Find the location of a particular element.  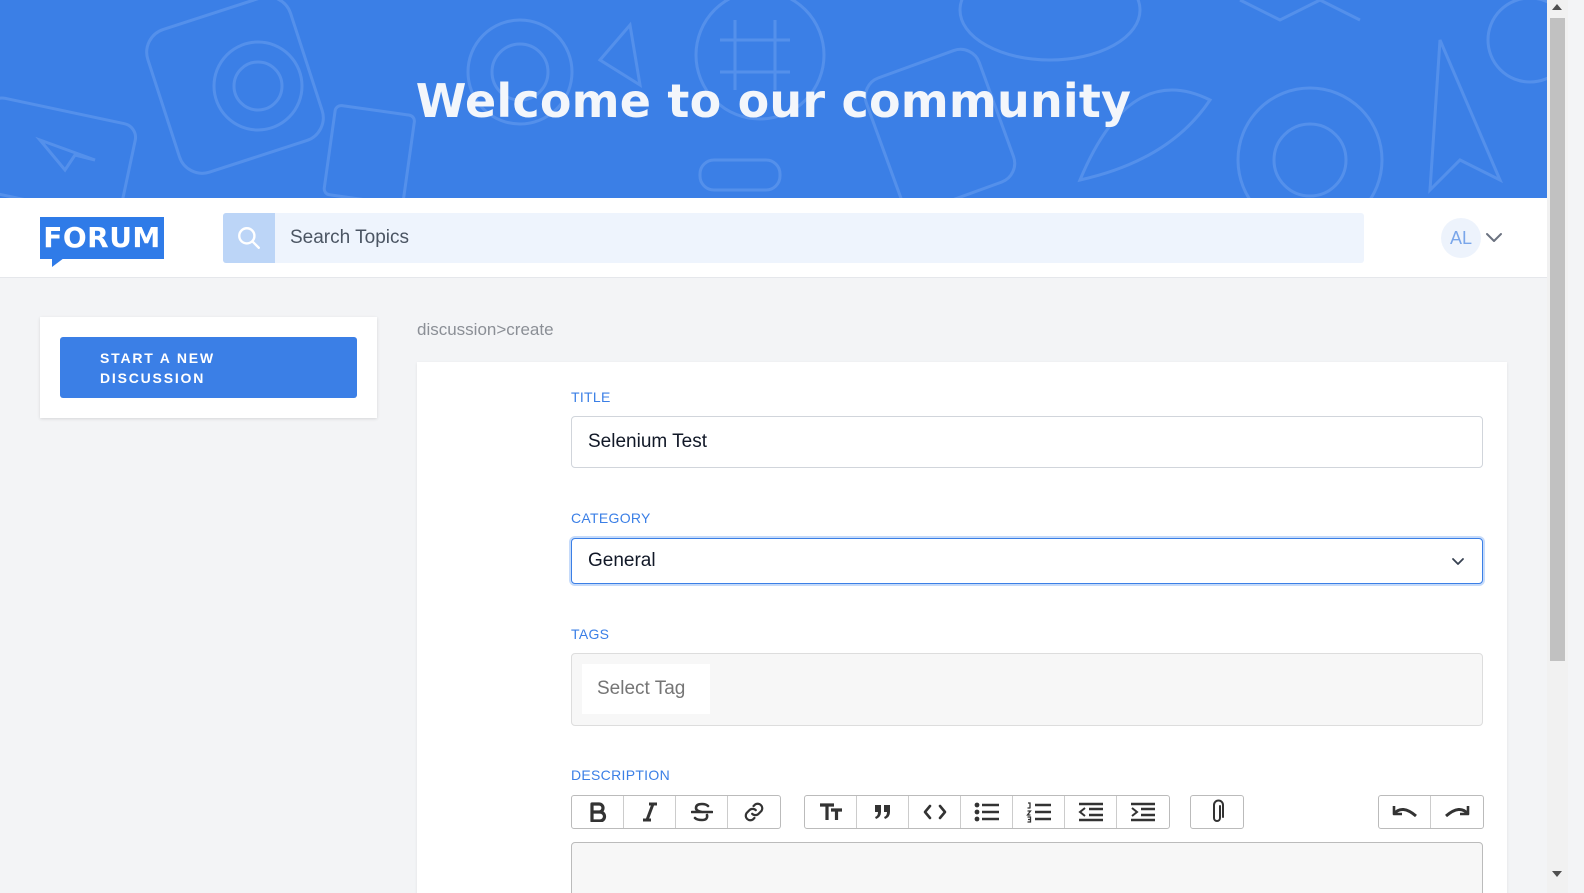

tags-label: TAGS is located at coordinates (590, 634).